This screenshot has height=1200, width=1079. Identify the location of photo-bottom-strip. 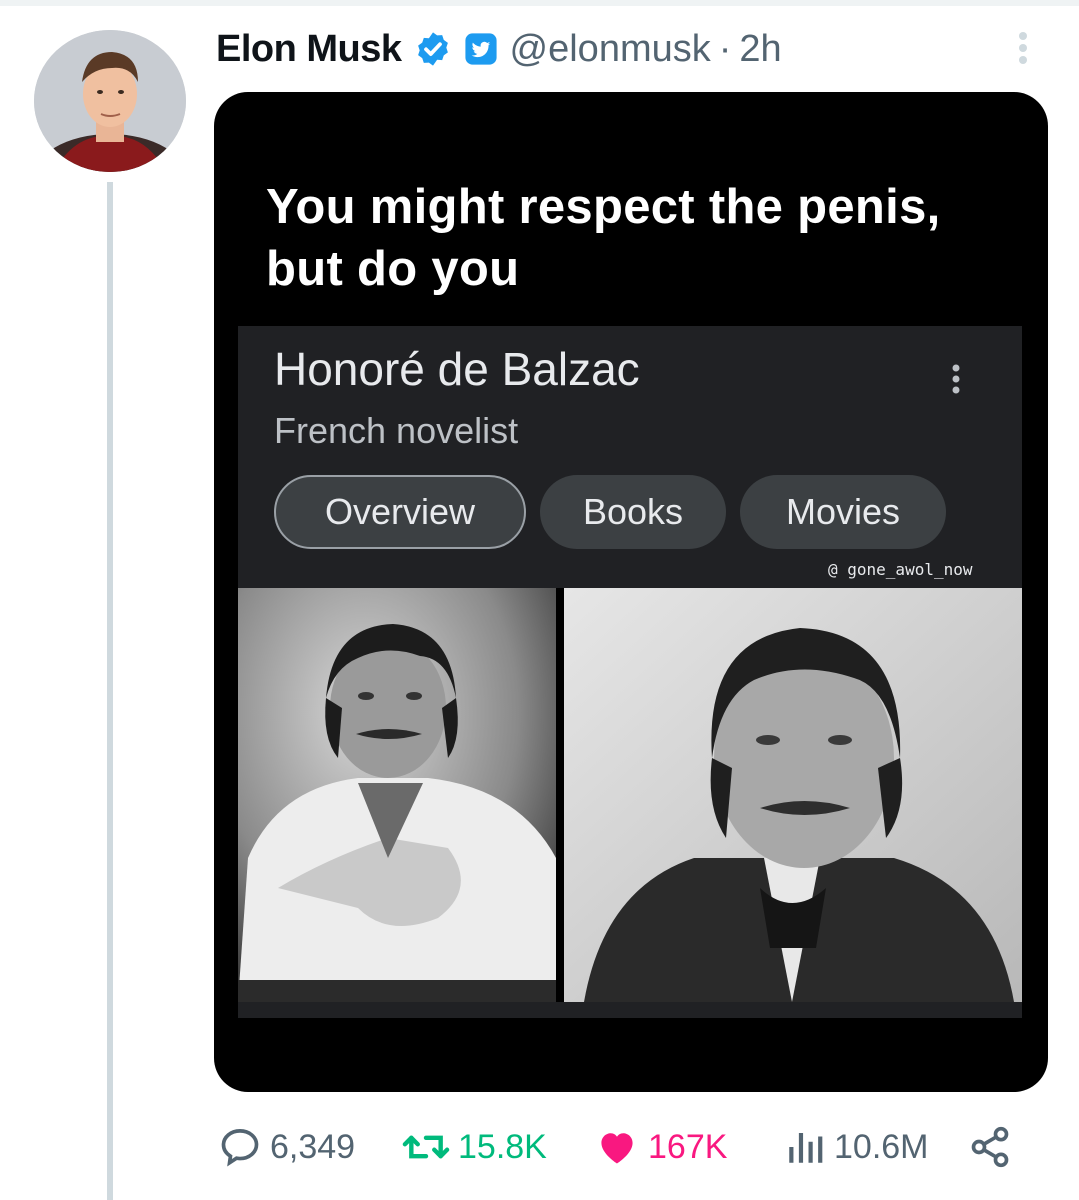
(630, 1010).